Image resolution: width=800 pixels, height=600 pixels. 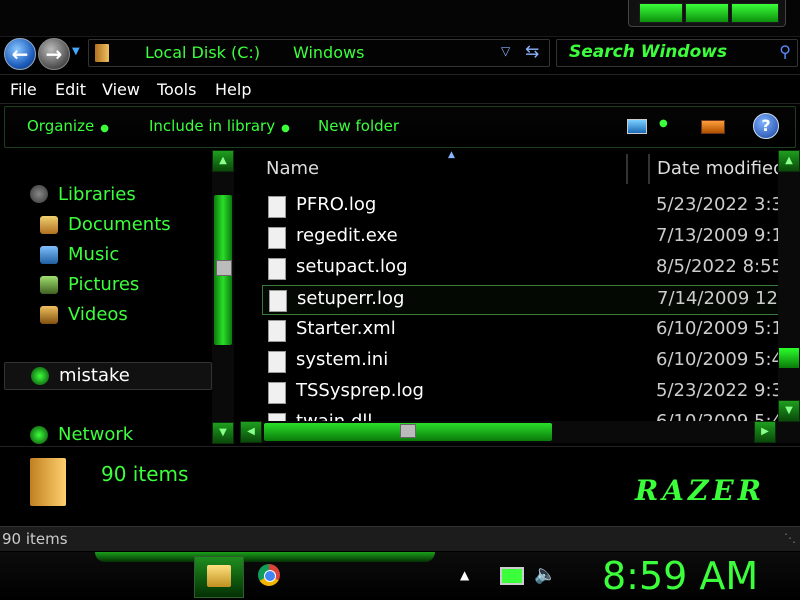 I want to click on computer-icon, so click(x=40, y=376).